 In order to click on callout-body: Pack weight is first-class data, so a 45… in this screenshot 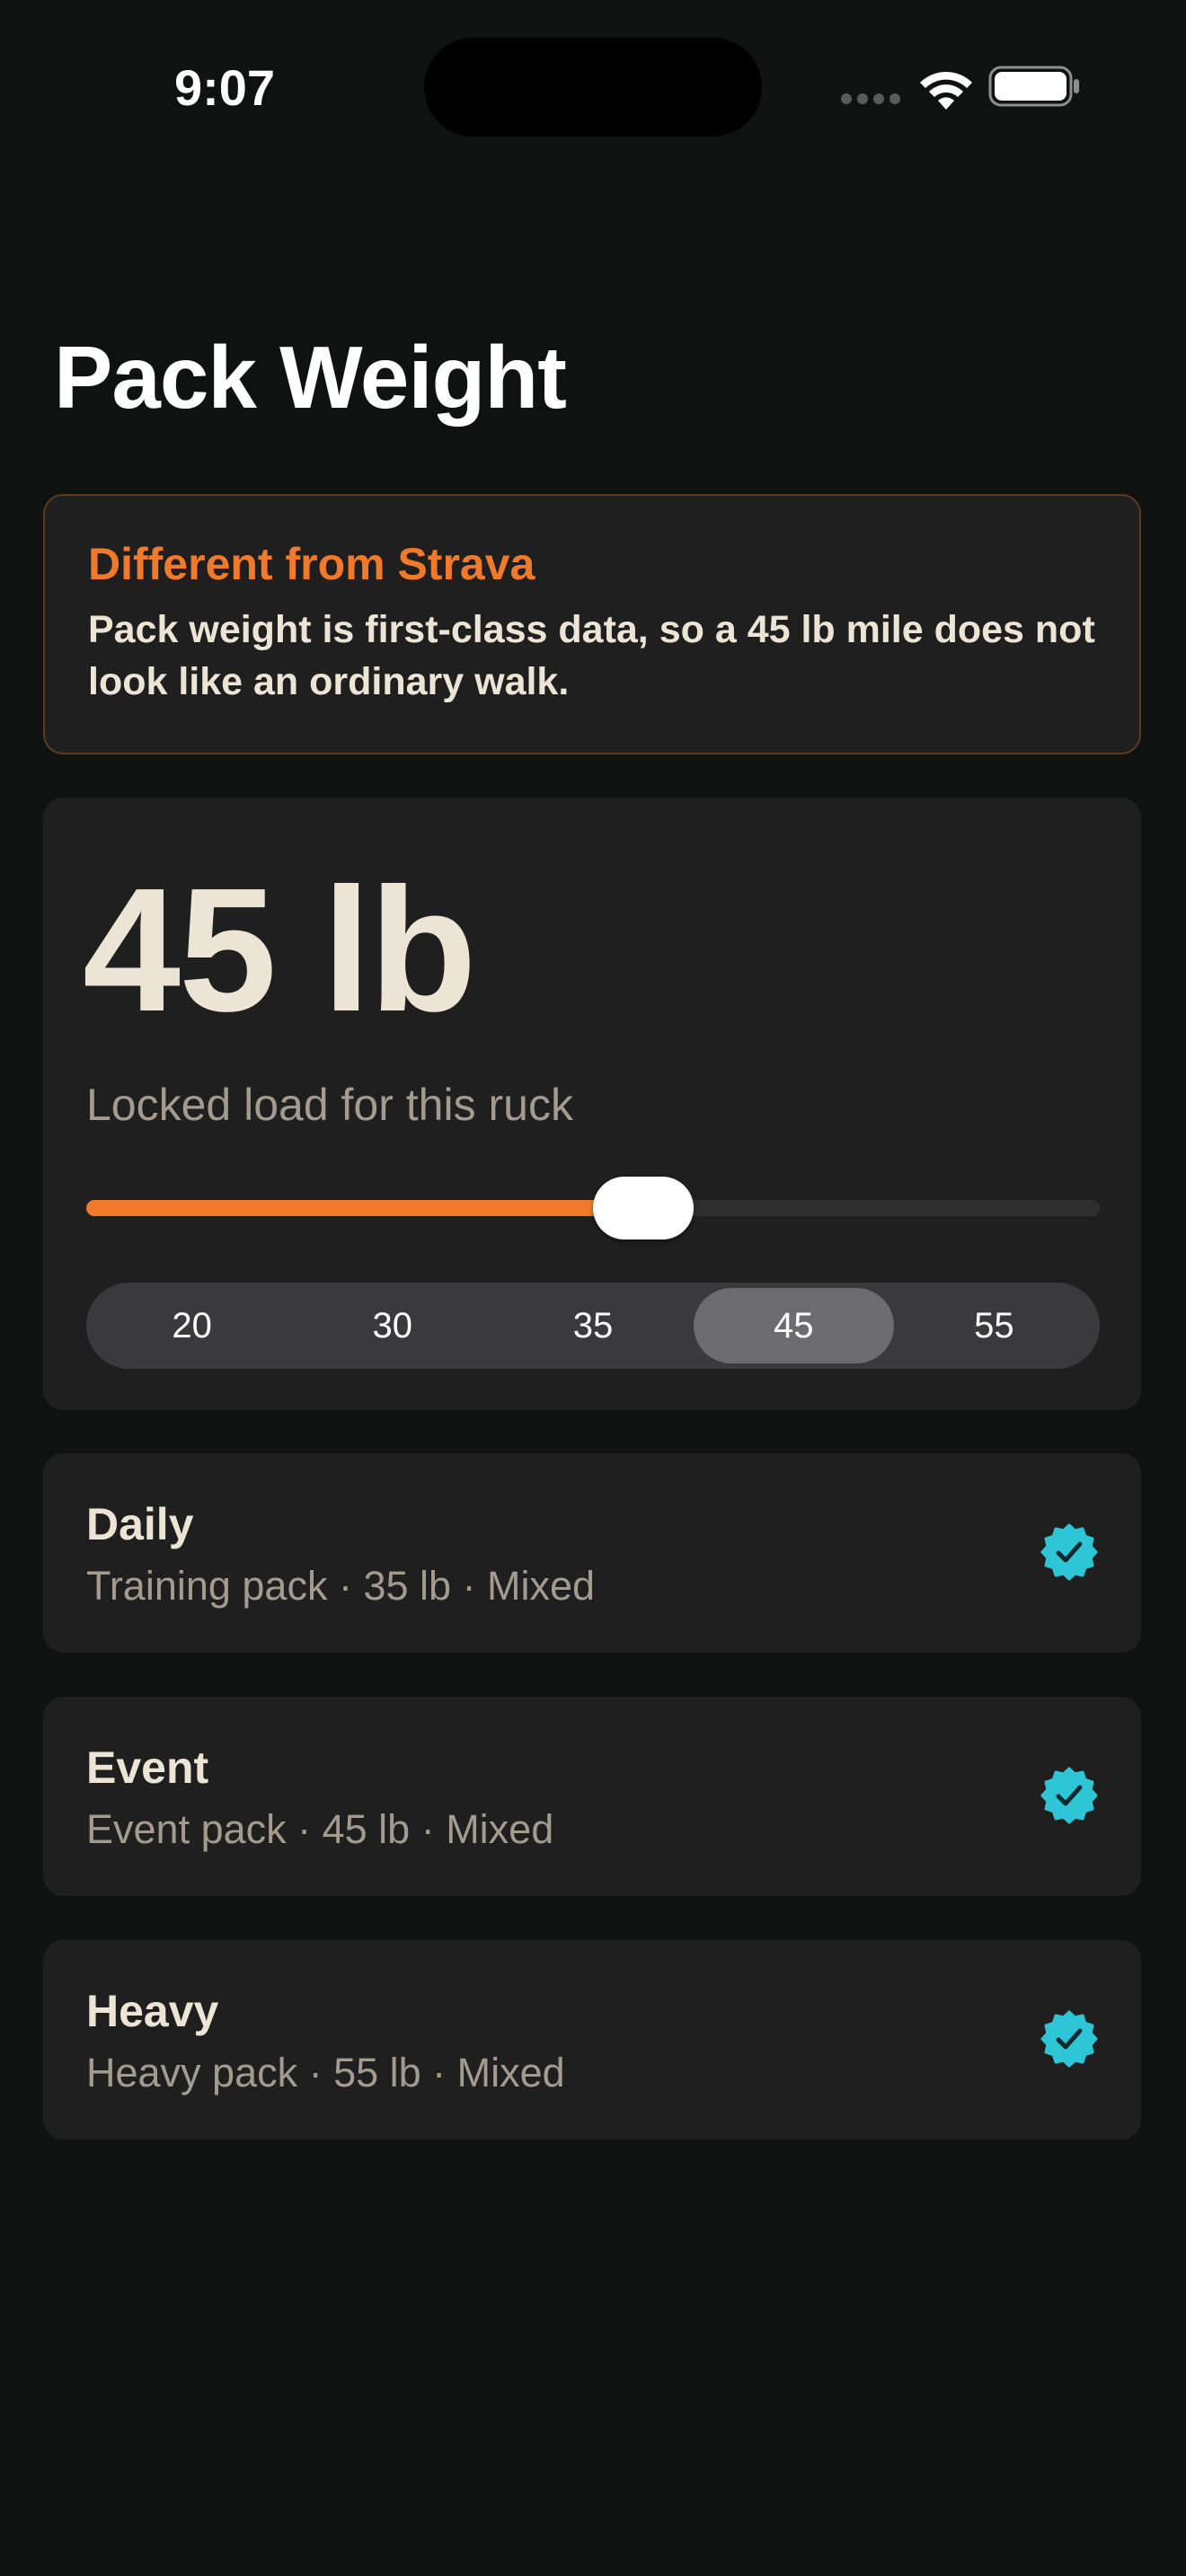, I will do `click(591, 655)`.